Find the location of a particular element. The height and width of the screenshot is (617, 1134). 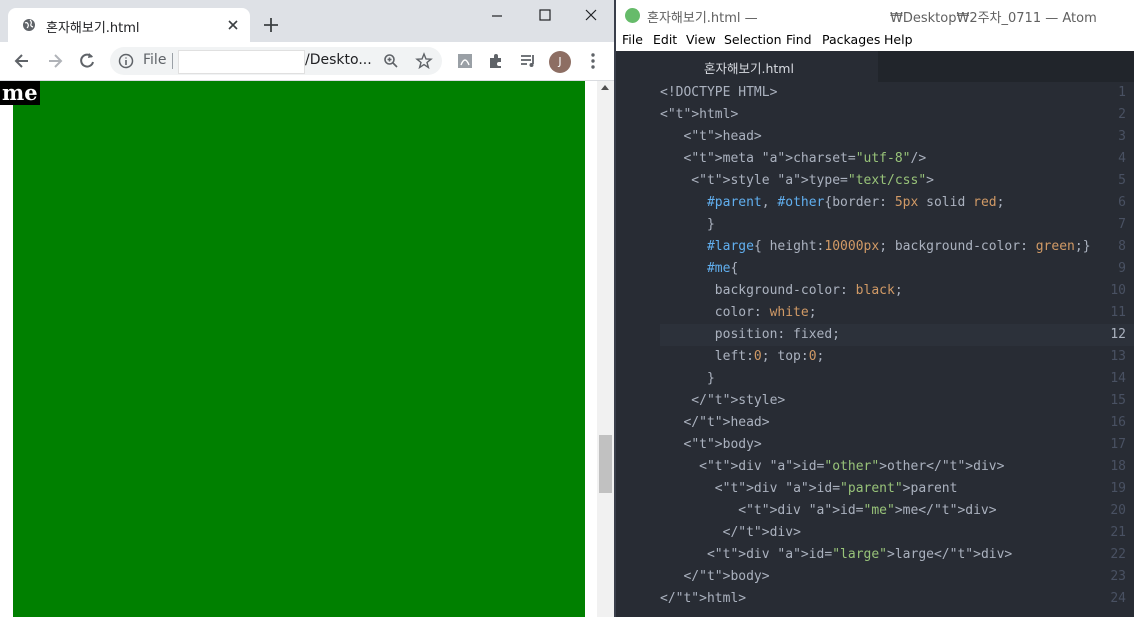

menu-find: Find is located at coordinates (799, 39).